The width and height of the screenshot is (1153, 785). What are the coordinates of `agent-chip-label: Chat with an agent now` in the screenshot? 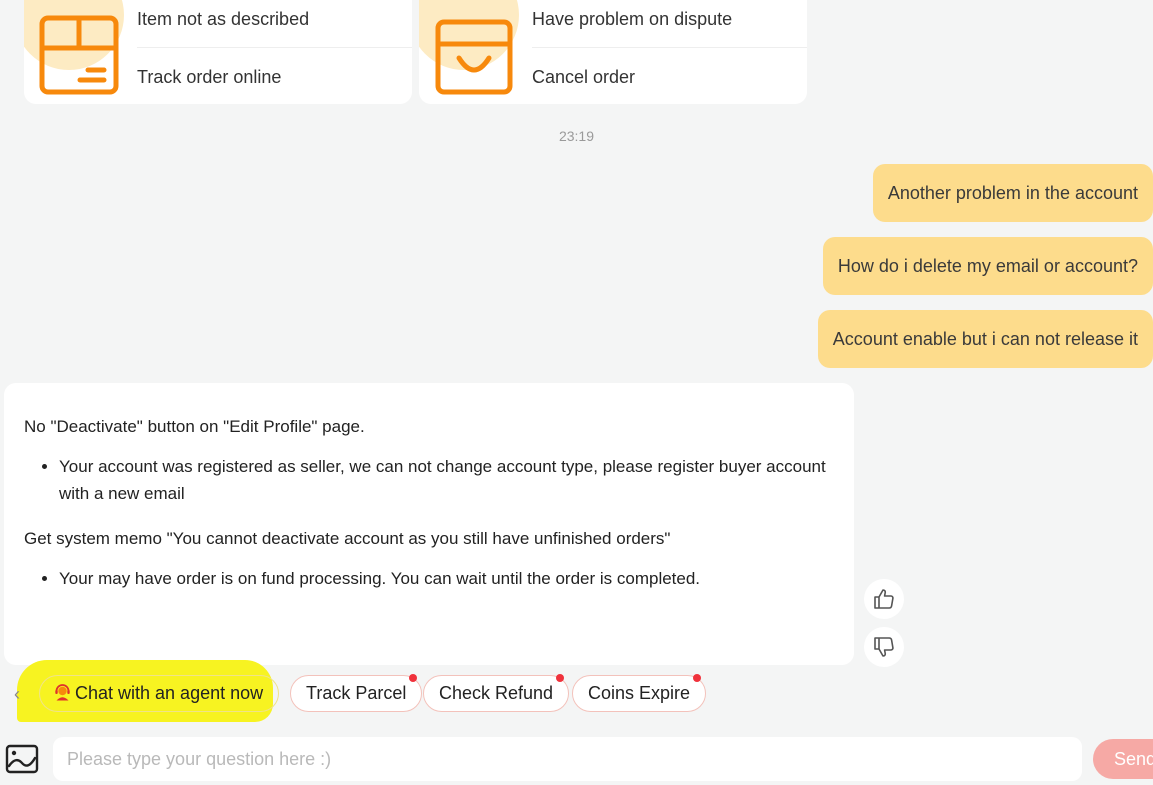 It's located at (169, 693).